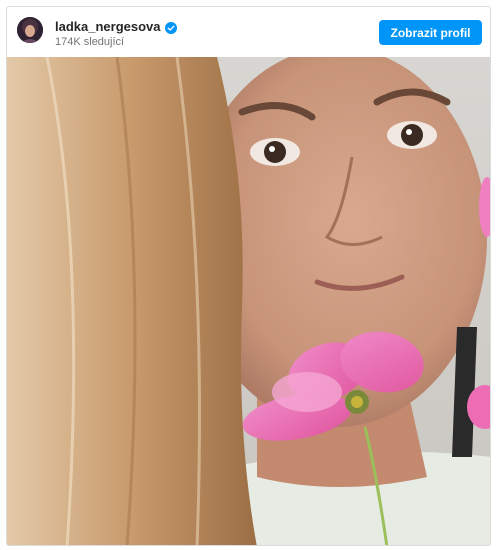 The width and height of the screenshot is (500, 550). Describe the element at coordinates (170, 27) in the screenshot. I see `verified-badge-icon` at that location.